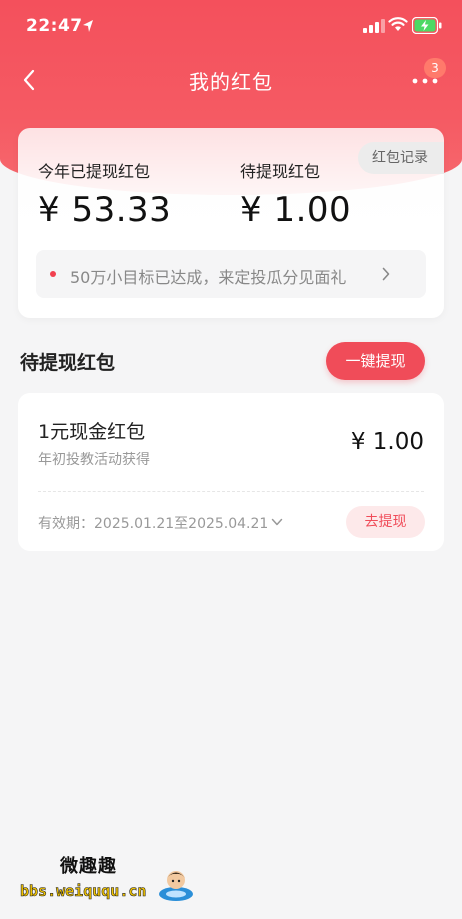  I want to click on chevron-down-icon, so click(277, 522).